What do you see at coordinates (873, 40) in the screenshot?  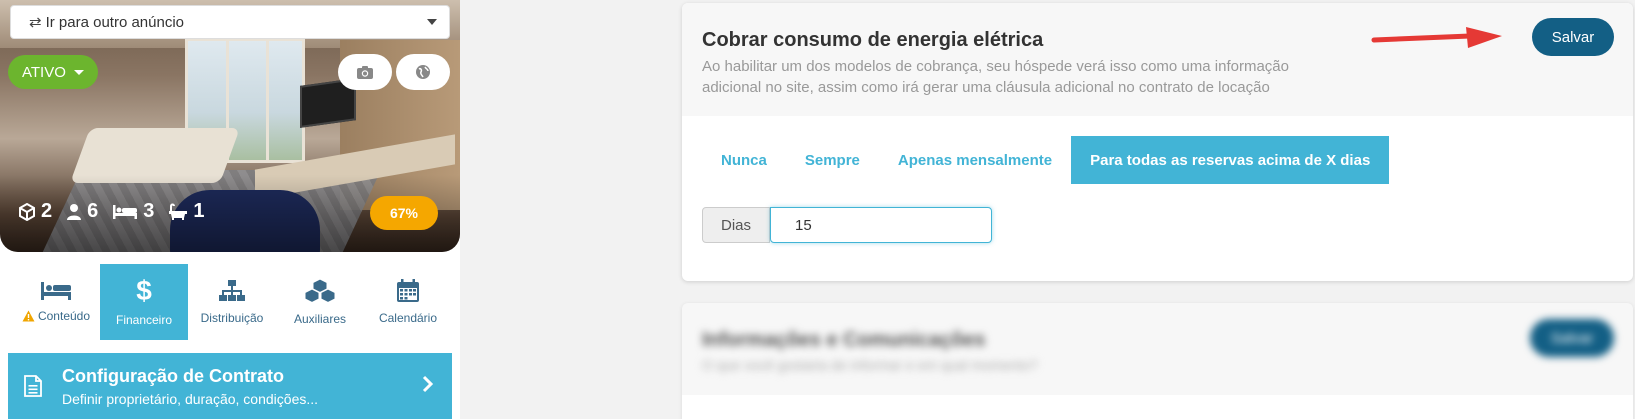 I see `energy-card-title: Cobrar consumo de energia elétrica` at bounding box center [873, 40].